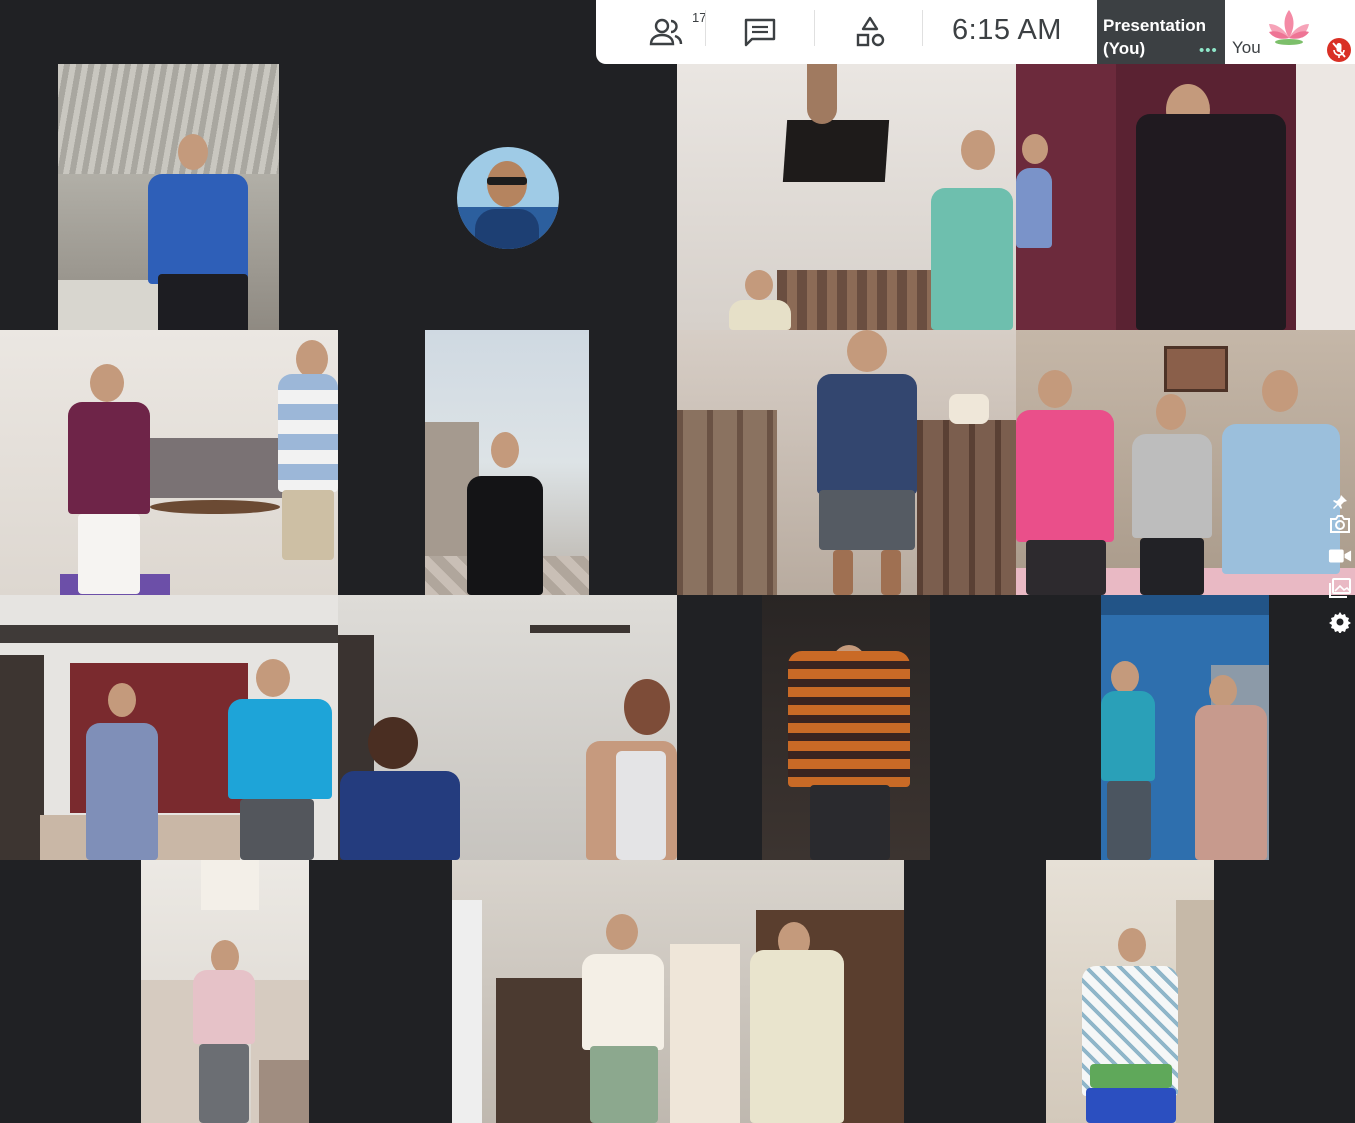 The height and width of the screenshot is (1123, 1355). I want to click on lotus-icon, so click(1289, 27).